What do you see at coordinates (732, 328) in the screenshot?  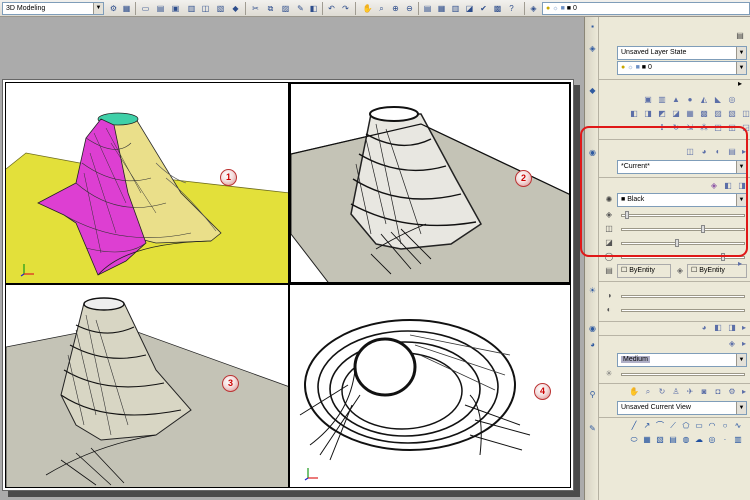 I see `attach-material-icon: ◨` at bounding box center [732, 328].